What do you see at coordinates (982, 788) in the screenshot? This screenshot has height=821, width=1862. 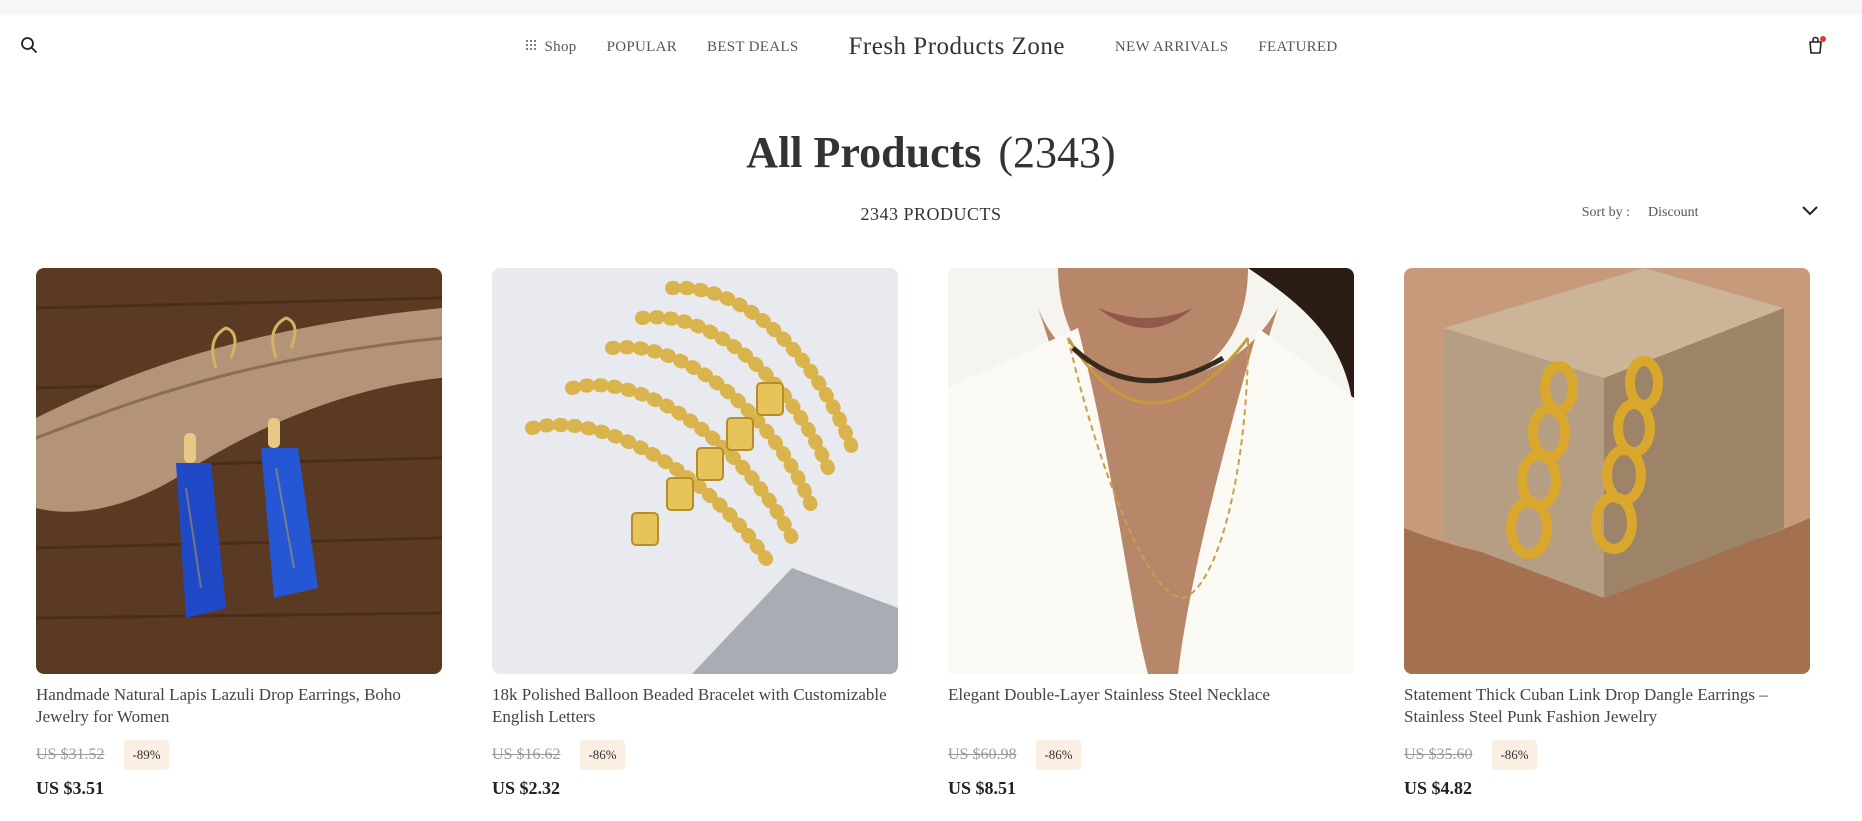 I see `sale-price: US $8.51` at bounding box center [982, 788].